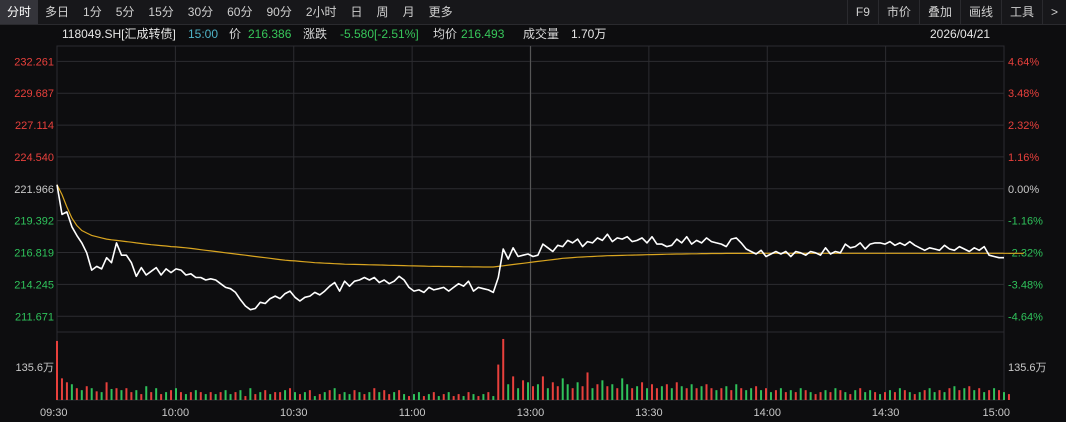 Image resolution: width=1066 pixels, height=422 pixels. Describe the element at coordinates (649, 413) in the screenshot. I see `x-tick: 13:30` at that location.